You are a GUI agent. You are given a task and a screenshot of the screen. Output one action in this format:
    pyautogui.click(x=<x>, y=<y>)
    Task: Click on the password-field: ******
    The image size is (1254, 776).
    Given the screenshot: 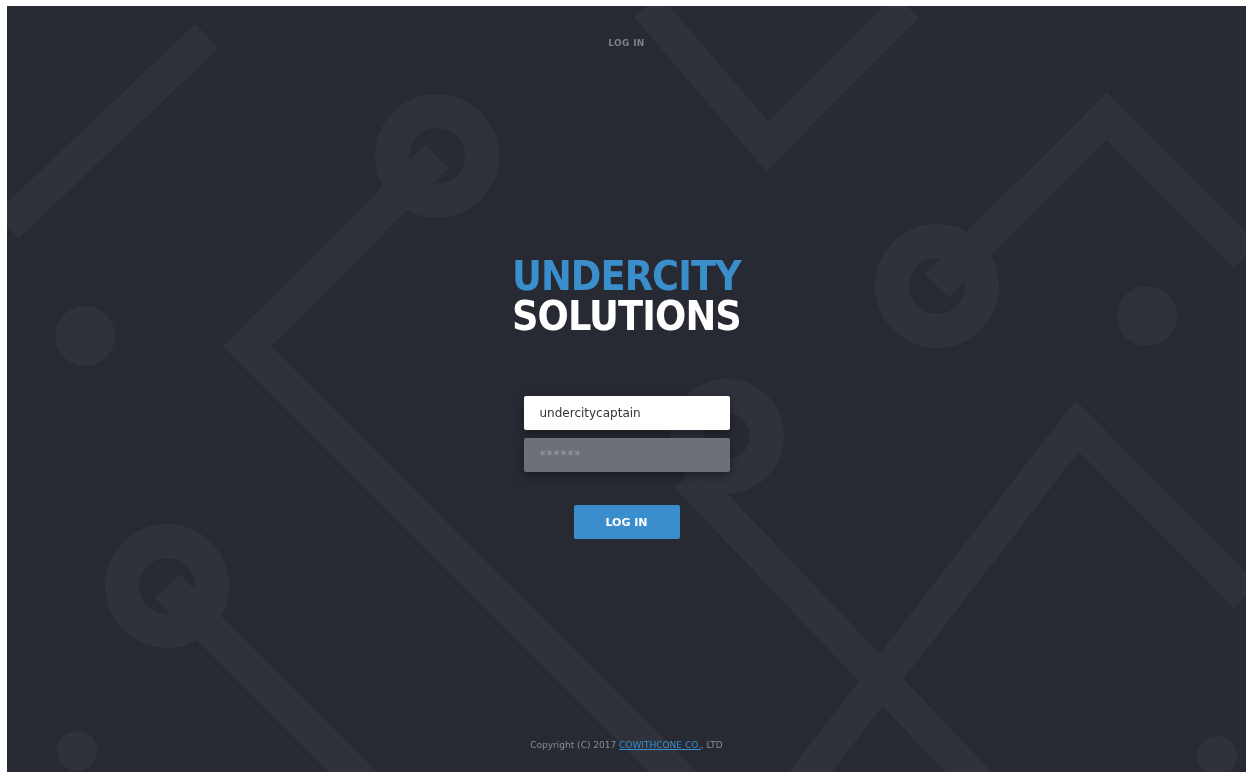 What is the action you would take?
    pyautogui.click(x=626, y=455)
    